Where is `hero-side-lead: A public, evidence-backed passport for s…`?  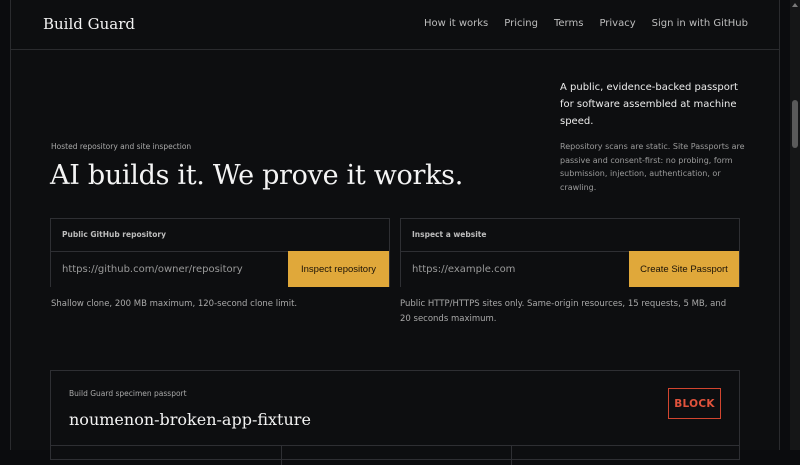 hero-side-lead: A public, evidence-backed passport for s… is located at coordinates (649, 104).